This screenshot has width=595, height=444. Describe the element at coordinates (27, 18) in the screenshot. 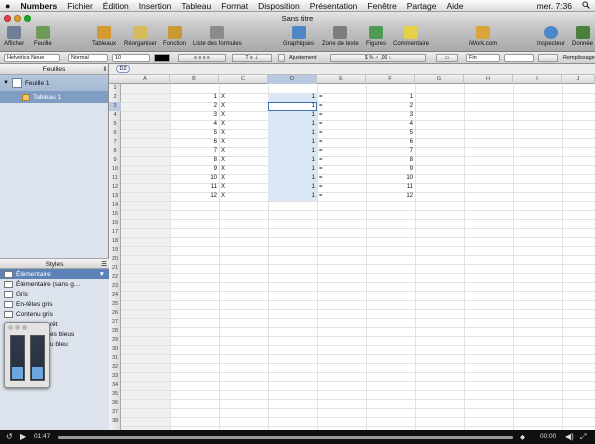

I see `zoom-window-button` at that location.